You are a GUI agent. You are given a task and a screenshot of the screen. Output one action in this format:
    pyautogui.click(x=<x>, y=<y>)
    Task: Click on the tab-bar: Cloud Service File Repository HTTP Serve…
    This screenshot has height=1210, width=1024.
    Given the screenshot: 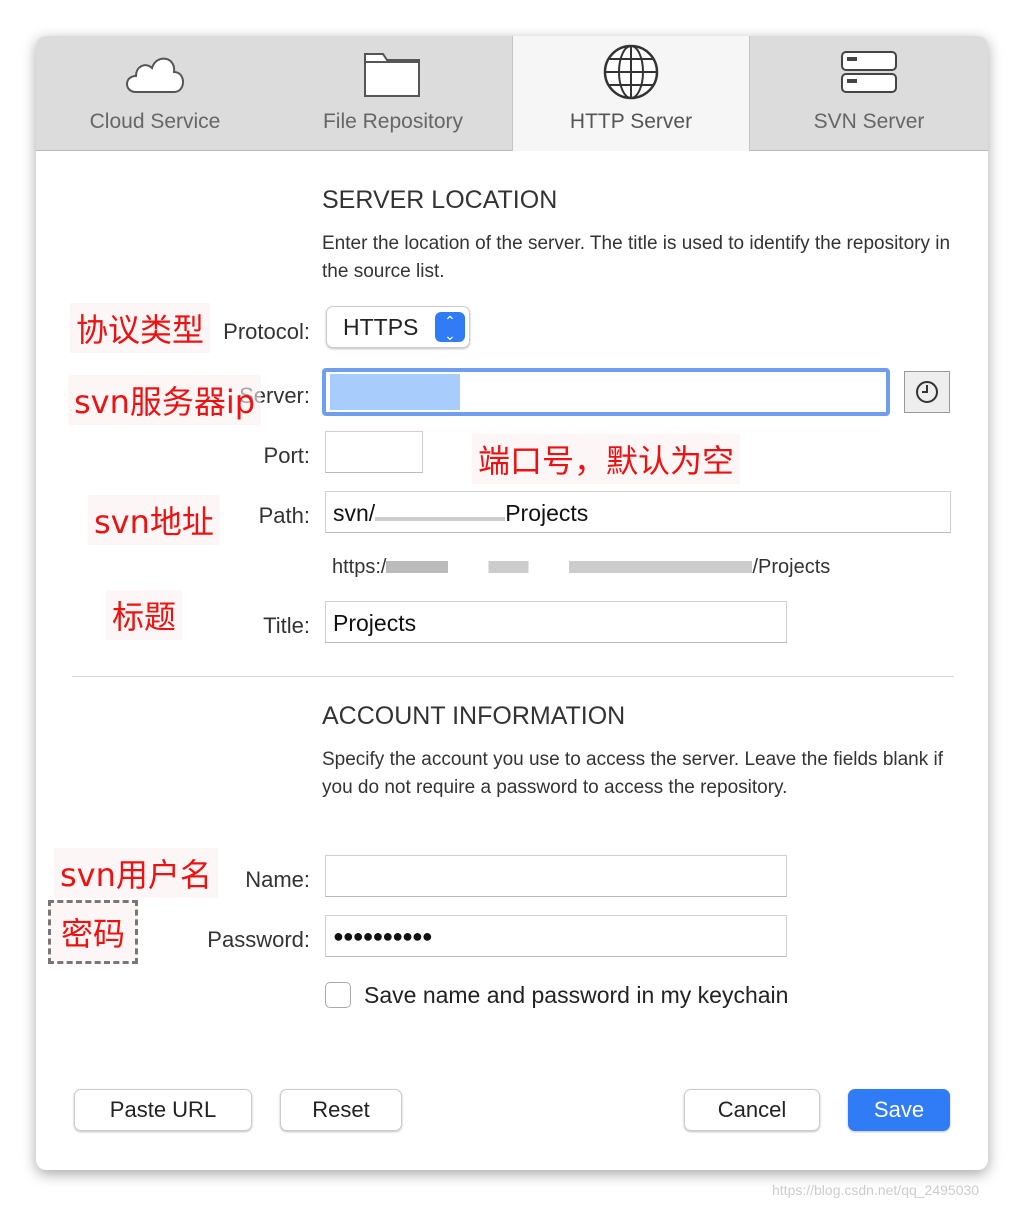 What is the action you would take?
    pyautogui.click(x=512, y=93)
    